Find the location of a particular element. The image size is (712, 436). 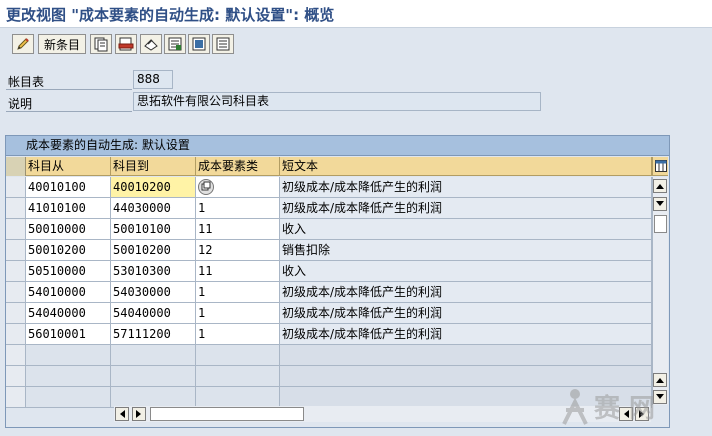

description-label: 说明 is located at coordinates (20, 104).